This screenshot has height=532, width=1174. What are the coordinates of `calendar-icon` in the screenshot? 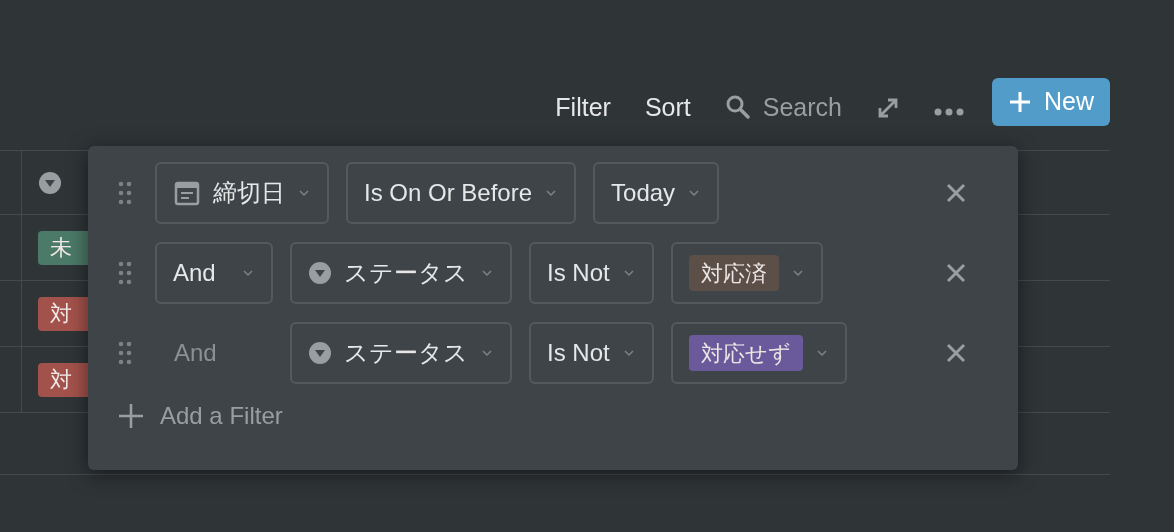 It's located at (187, 193).